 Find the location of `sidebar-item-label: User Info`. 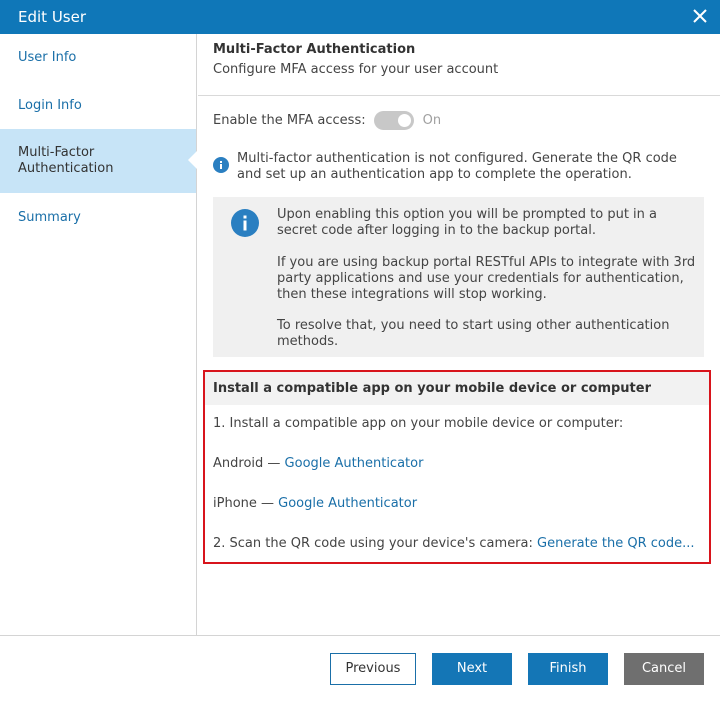

sidebar-item-label: User Info is located at coordinates (47, 57).